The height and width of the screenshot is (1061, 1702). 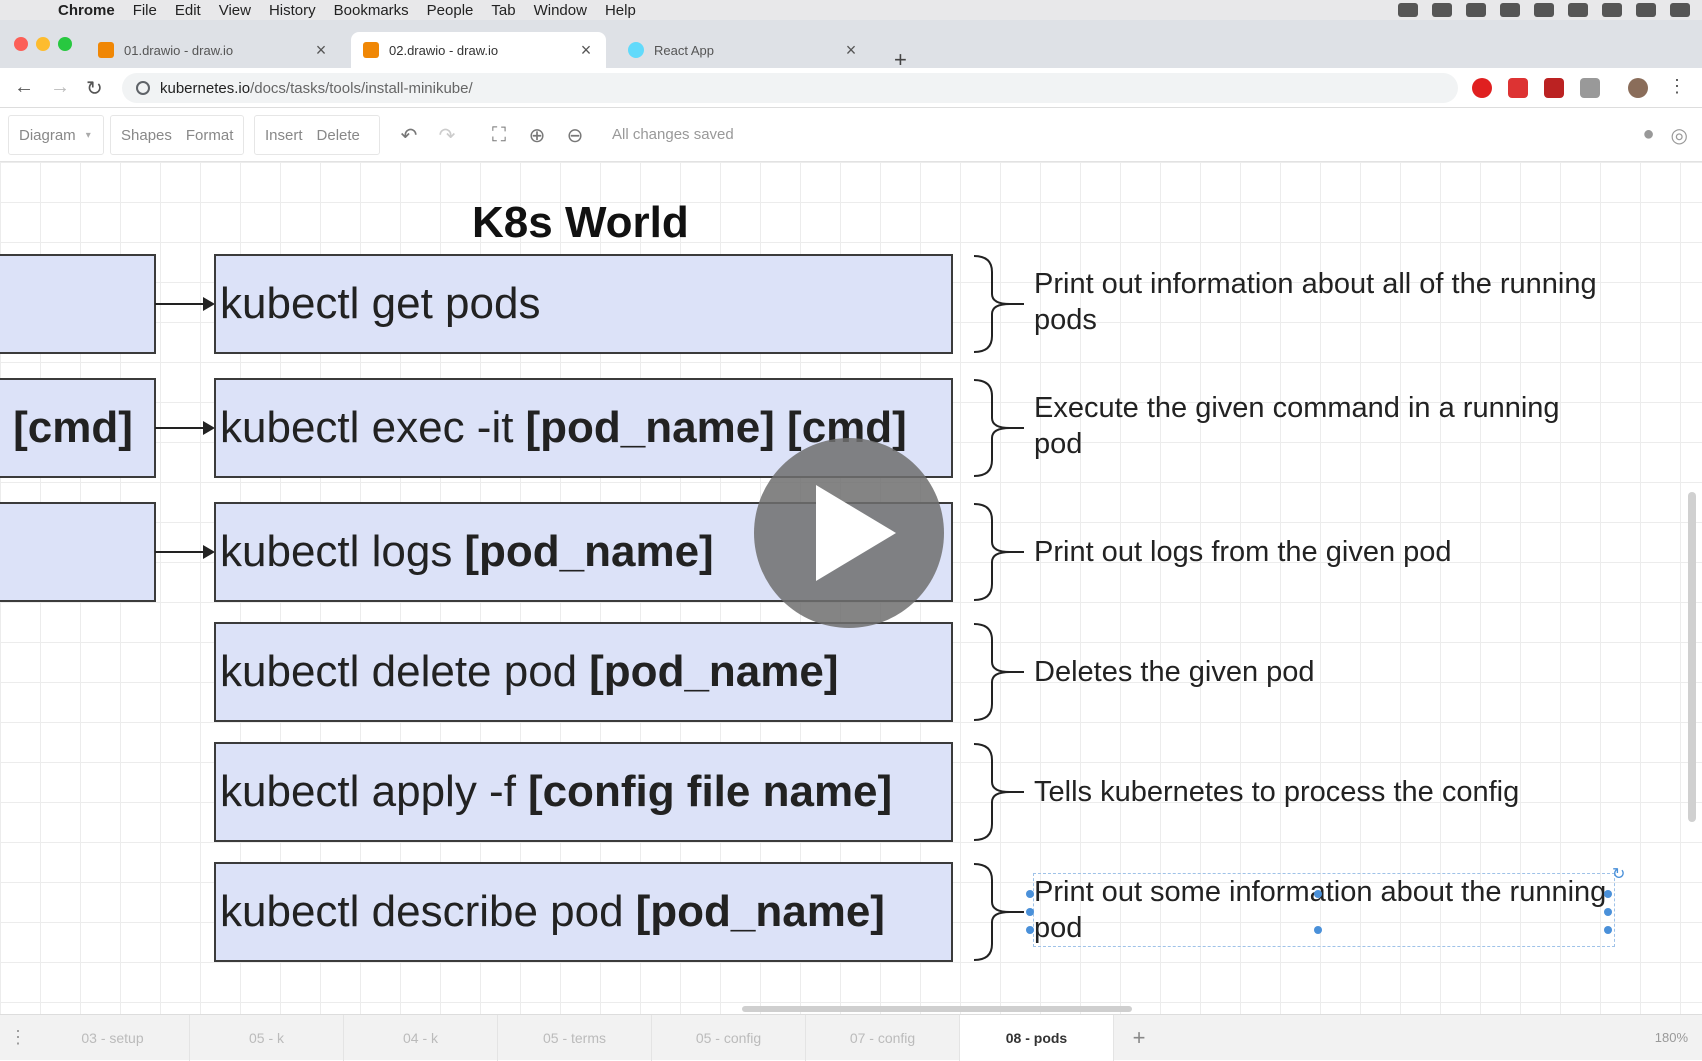 What do you see at coordinates (575, 1037) in the screenshot?
I see `page-tab: 05 - terms` at bounding box center [575, 1037].